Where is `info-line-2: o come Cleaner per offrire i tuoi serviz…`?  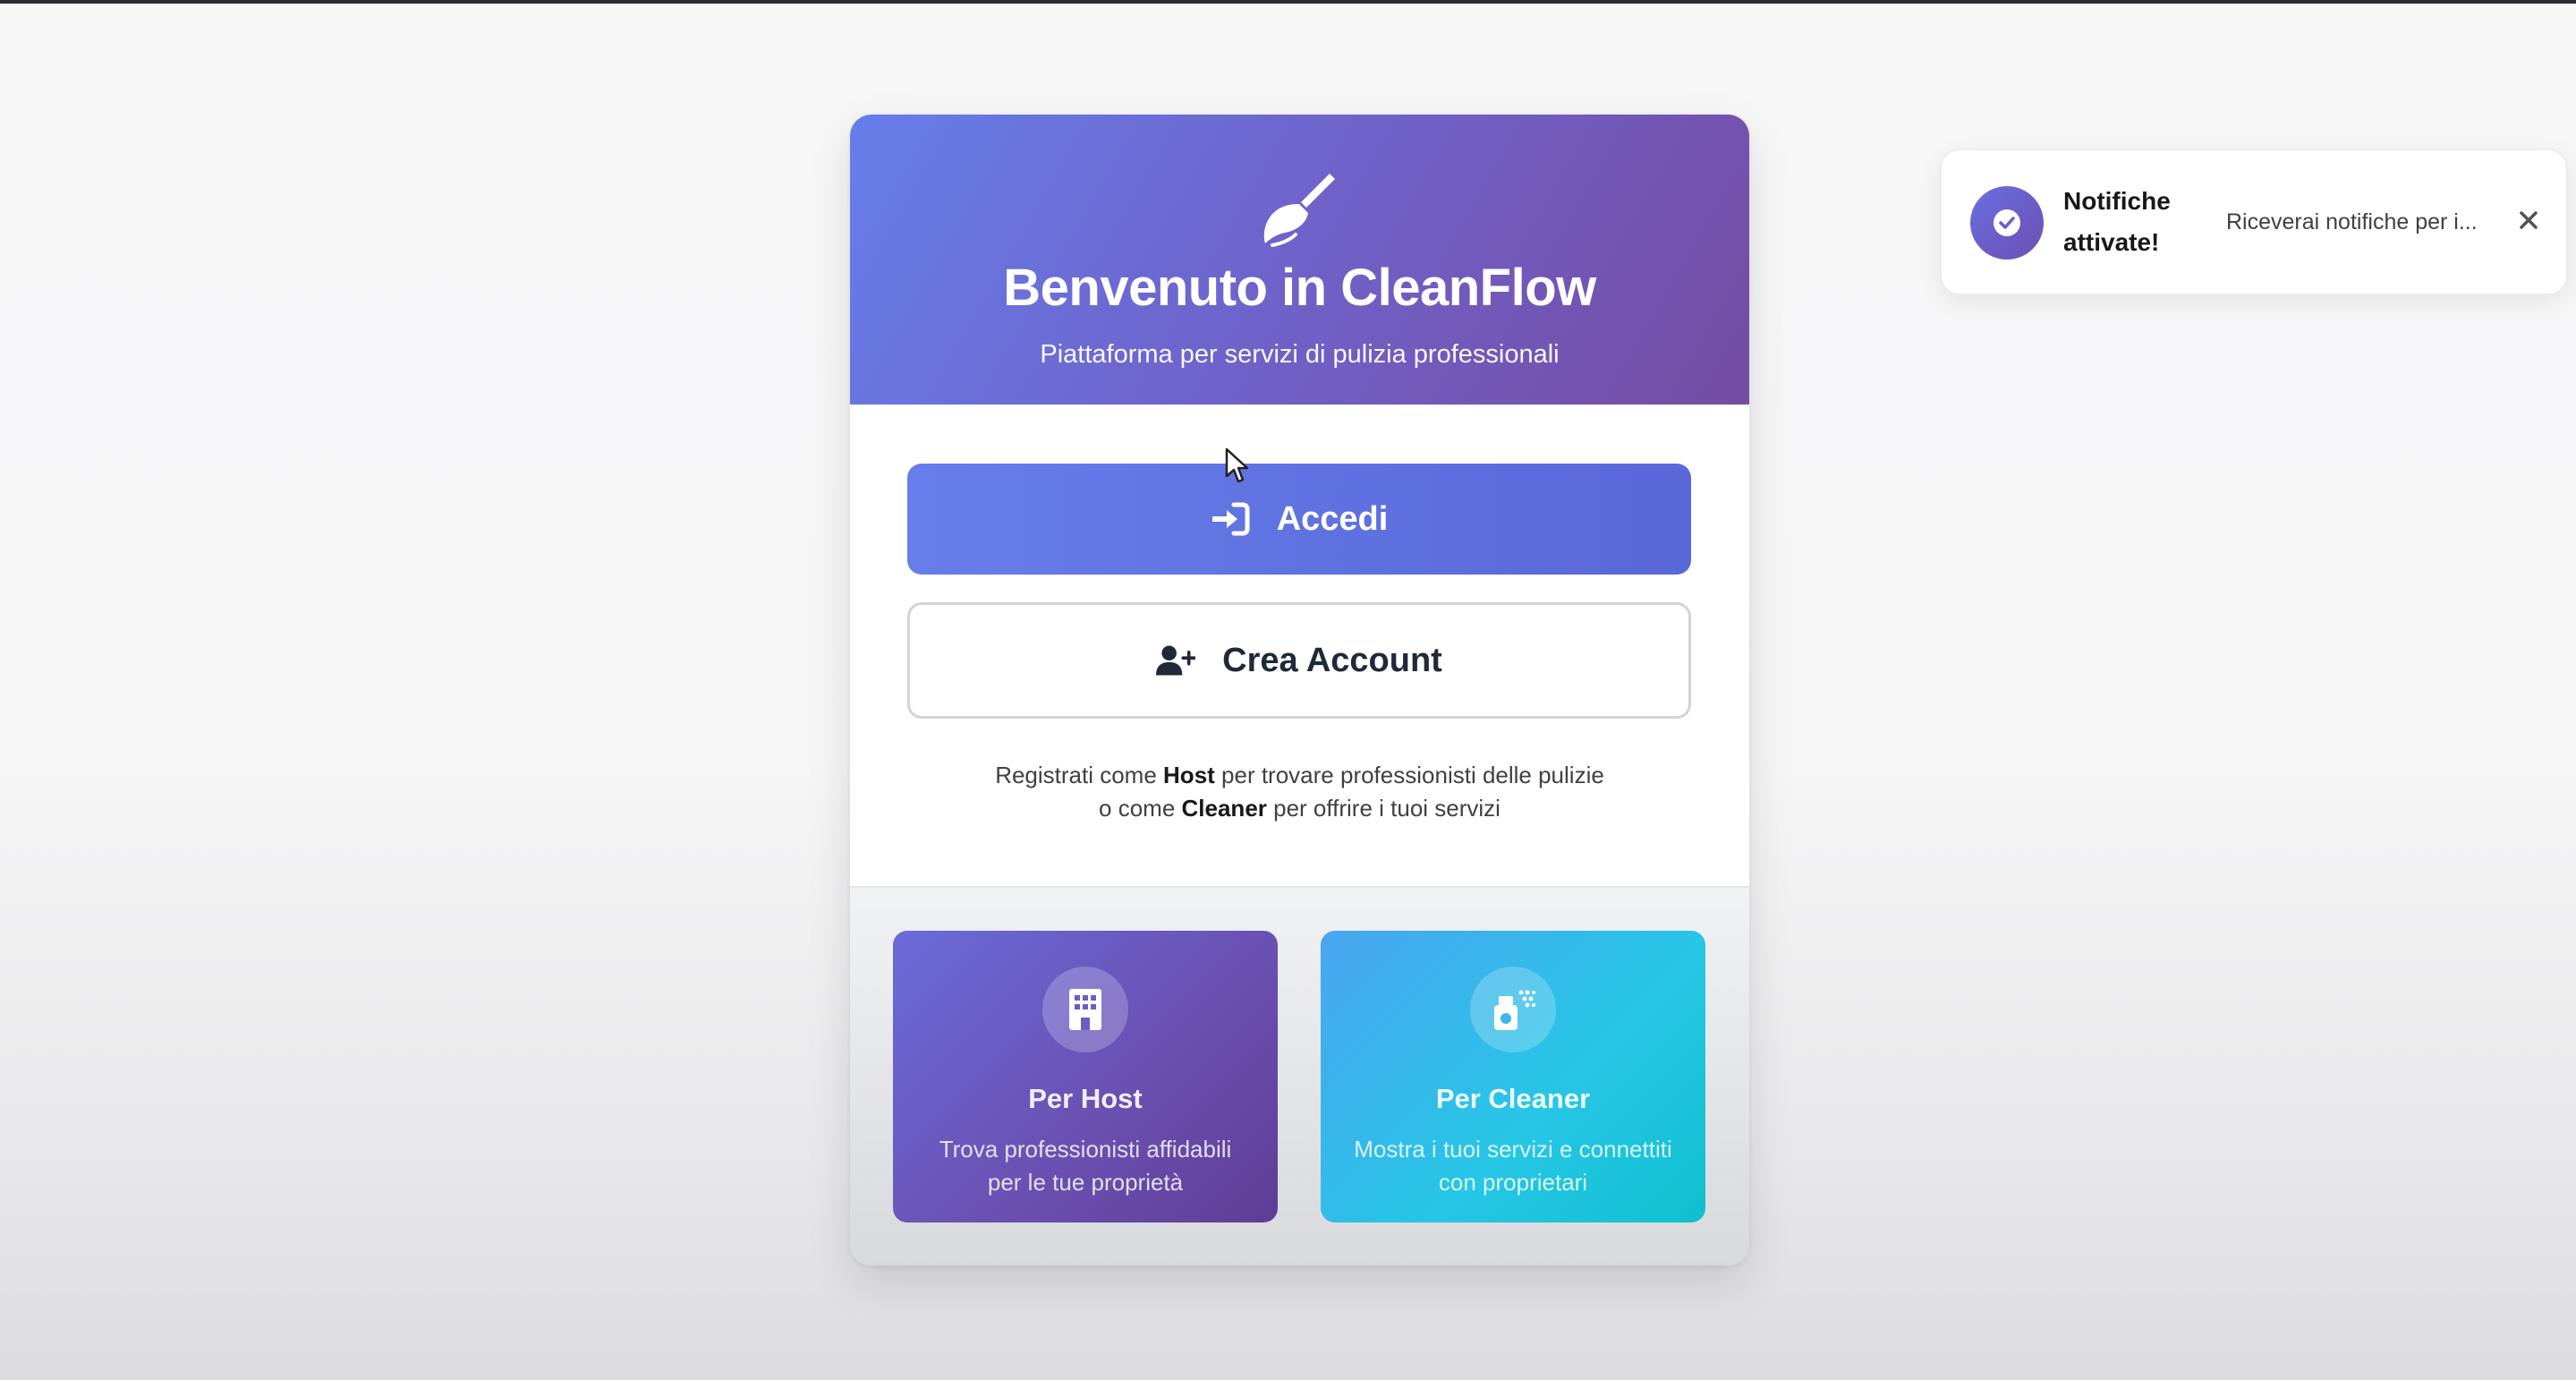
info-line-2: o come Cleaner per offrire i tuoi serviz… is located at coordinates (1300, 808).